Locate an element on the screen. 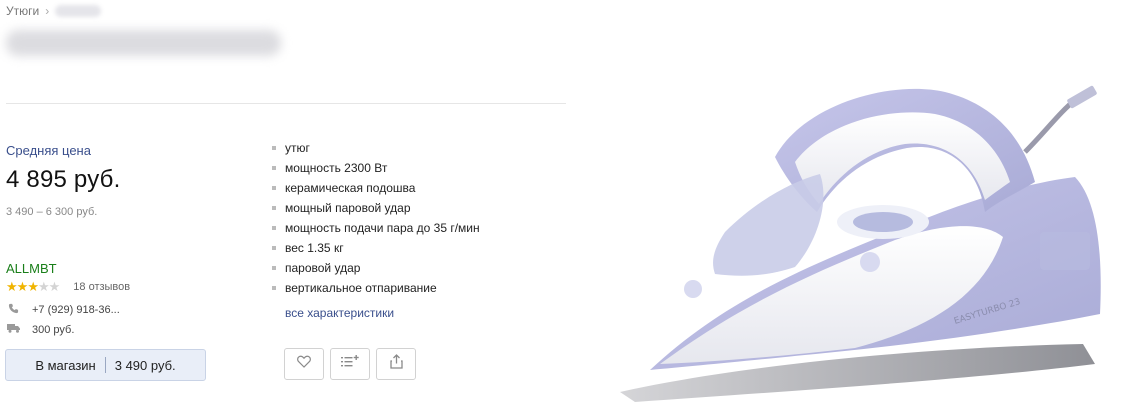  share-icon is located at coordinates (396, 364).